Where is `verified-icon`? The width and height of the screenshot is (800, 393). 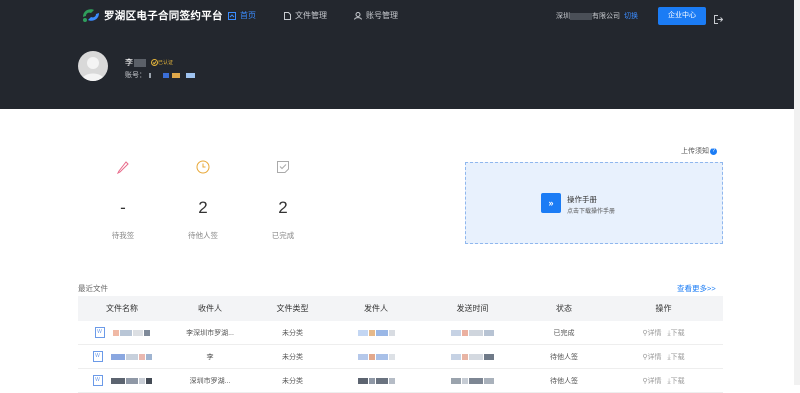 verified-icon is located at coordinates (154, 62).